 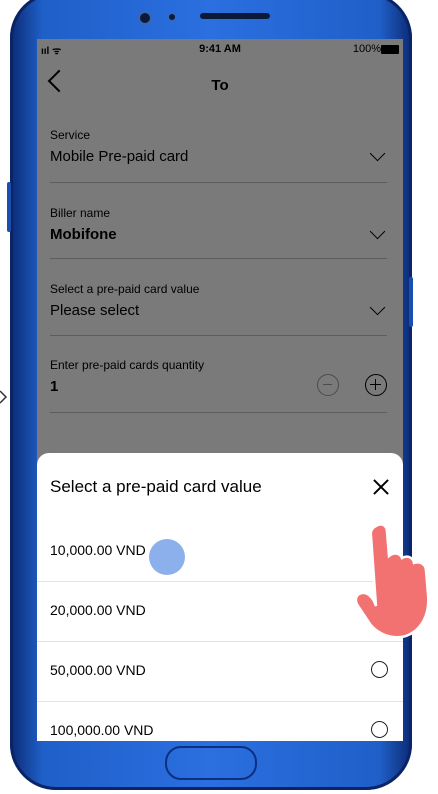 I want to click on option-row: 20,000.00 VND, so click(x=220, y=612).